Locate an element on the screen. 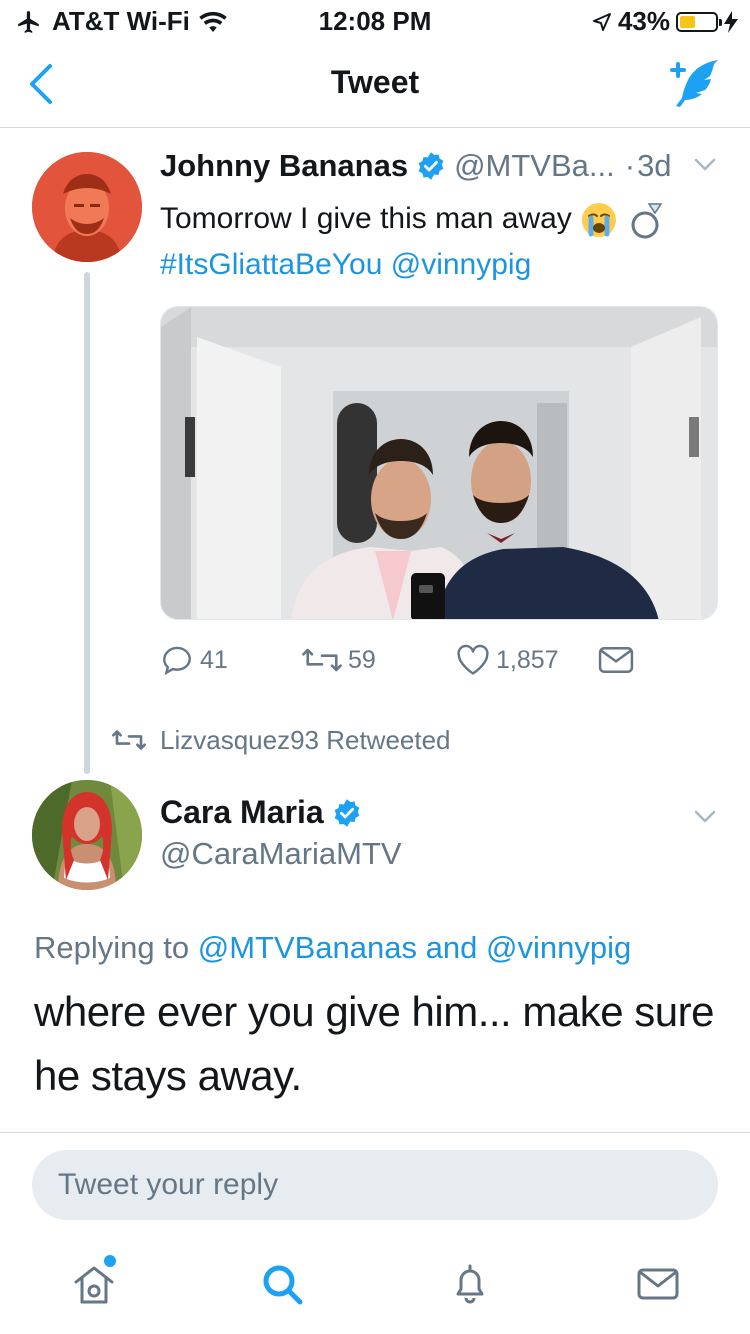 This screenshot has width=750, height=1334. replying-to: Replying to @MTVBananas and @vinnypig is located at coordinates (332, 948).